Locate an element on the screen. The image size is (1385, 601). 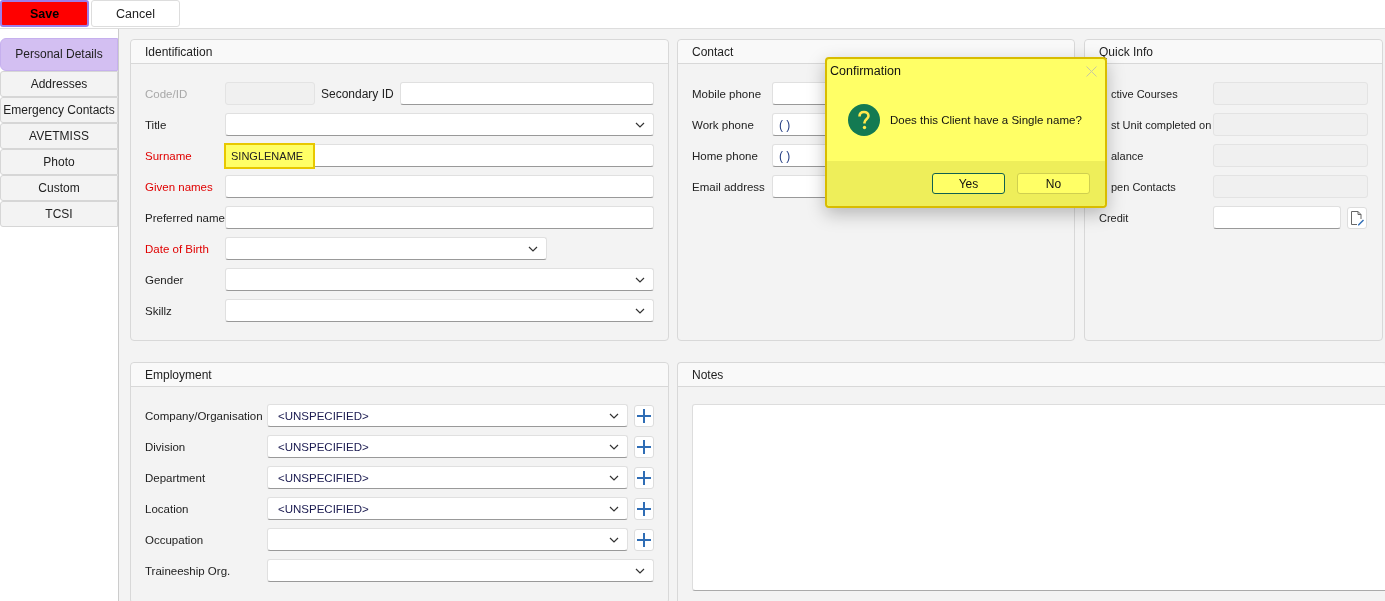
document-pencil-icon is located at coordinates (1357, 217).